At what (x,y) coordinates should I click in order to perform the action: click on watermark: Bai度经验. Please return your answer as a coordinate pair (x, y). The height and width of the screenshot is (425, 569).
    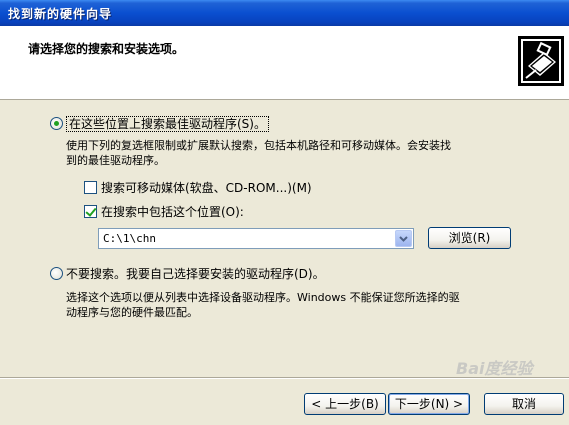
    Looking at the image, I should click on (494, 368).